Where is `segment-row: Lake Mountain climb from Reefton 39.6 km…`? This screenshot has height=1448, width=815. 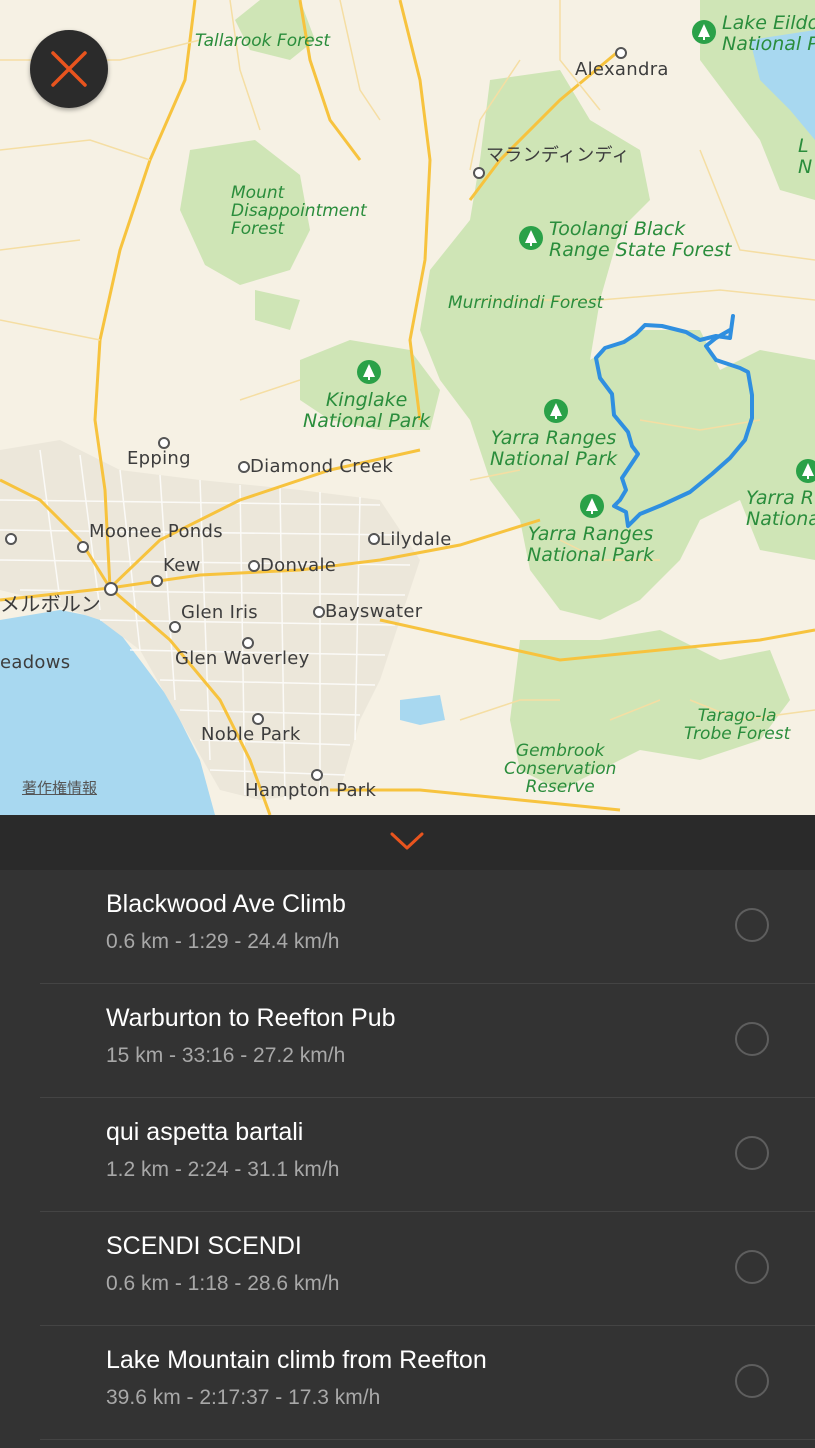 segment-row: Lake Mountain climb from Reefton 39.6 km… is located at coordinates (427, 1383).